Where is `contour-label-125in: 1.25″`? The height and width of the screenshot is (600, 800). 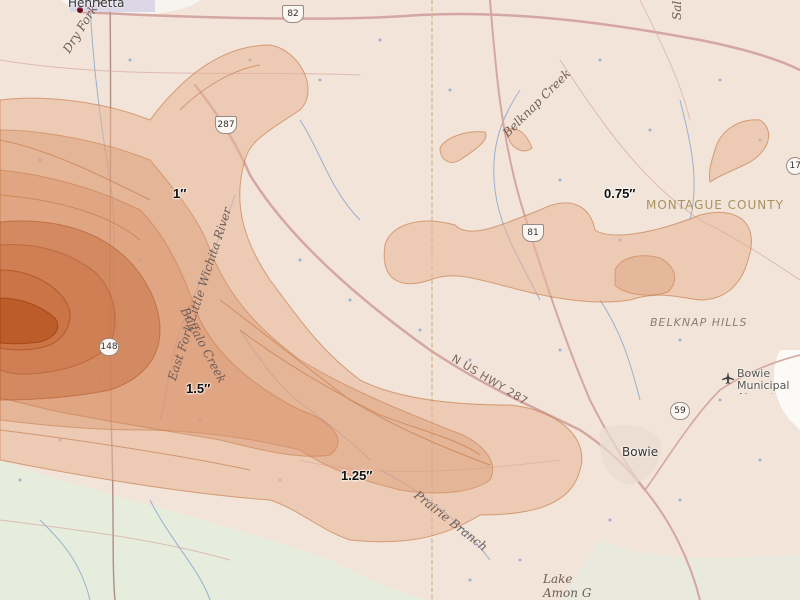
contour-label-125in: 1.25″ is located at coordinates (357, 475).